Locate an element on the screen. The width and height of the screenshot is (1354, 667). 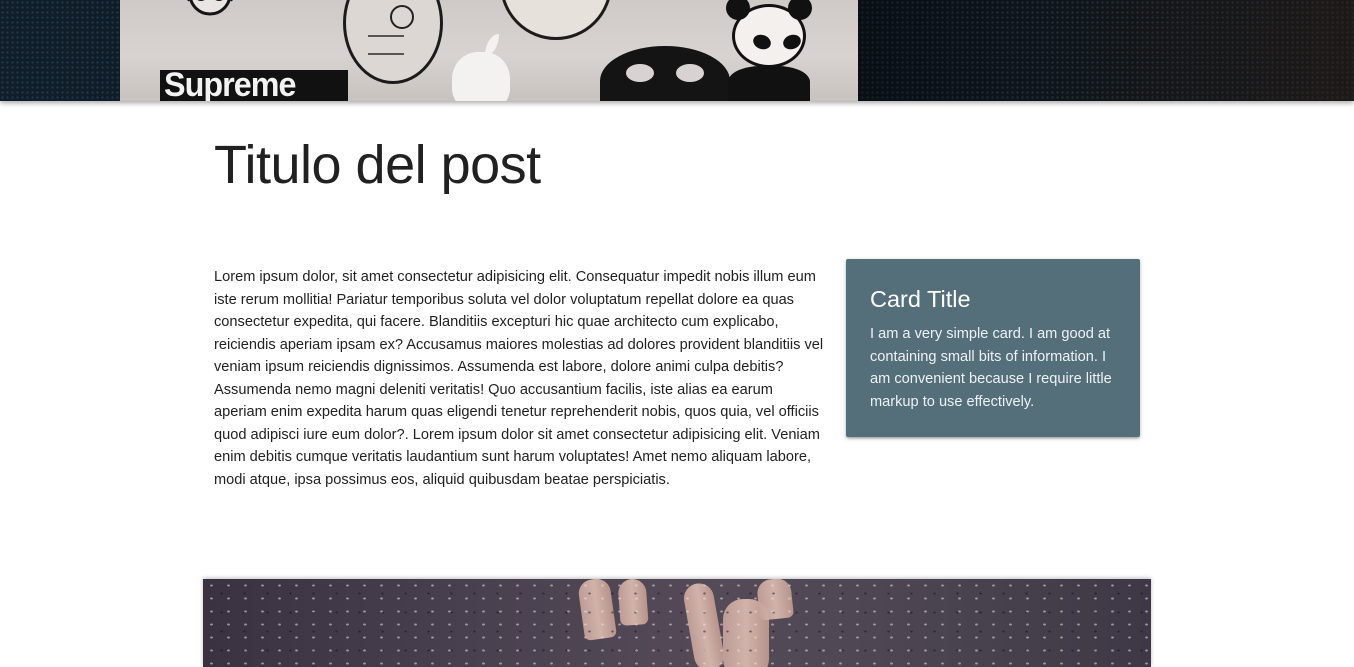
rainy-window-image is located at coordinates (677, 623).